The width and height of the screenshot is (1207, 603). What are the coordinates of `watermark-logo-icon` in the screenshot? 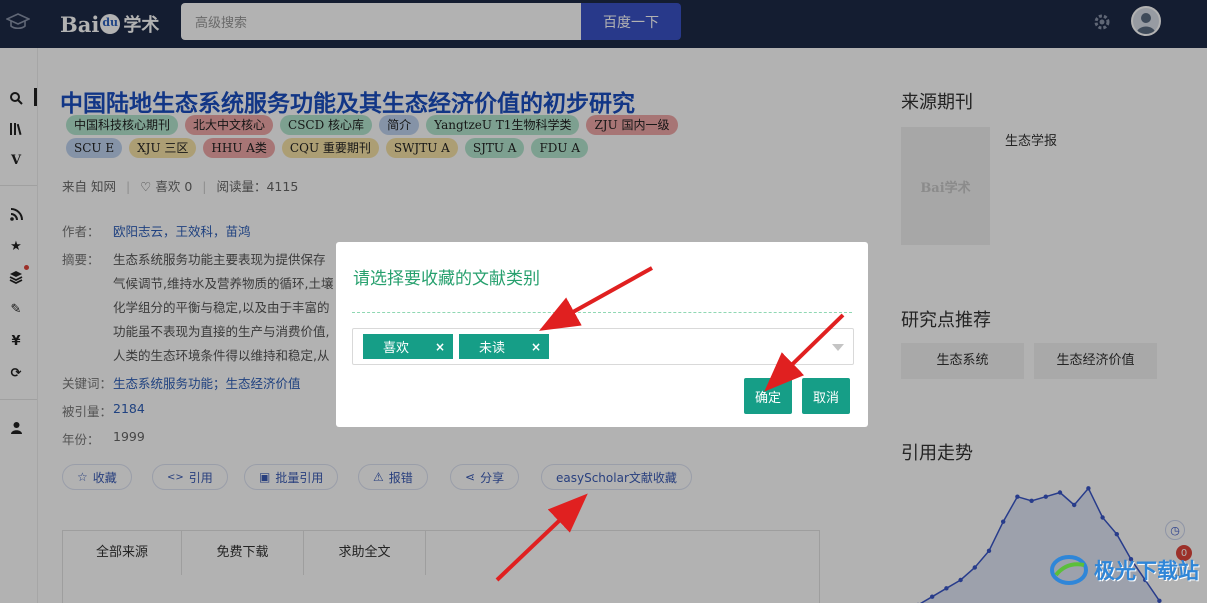 It's located at (1069, 570).